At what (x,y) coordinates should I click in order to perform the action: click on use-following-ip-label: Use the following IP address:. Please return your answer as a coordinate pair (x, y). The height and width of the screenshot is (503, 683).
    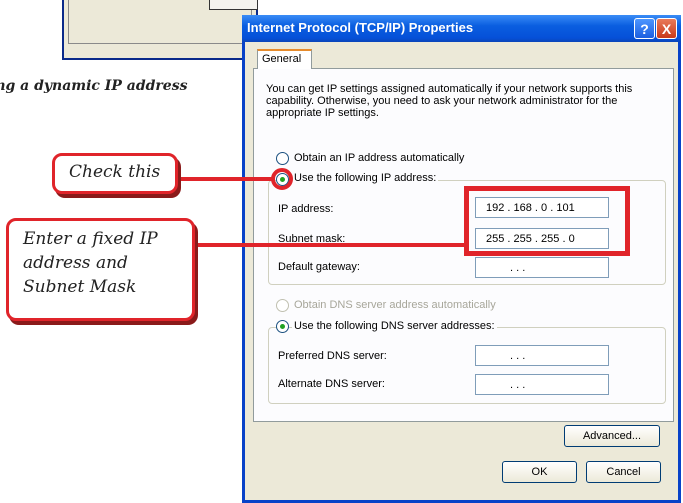
    Looking at the image, I should click on (365, 178).